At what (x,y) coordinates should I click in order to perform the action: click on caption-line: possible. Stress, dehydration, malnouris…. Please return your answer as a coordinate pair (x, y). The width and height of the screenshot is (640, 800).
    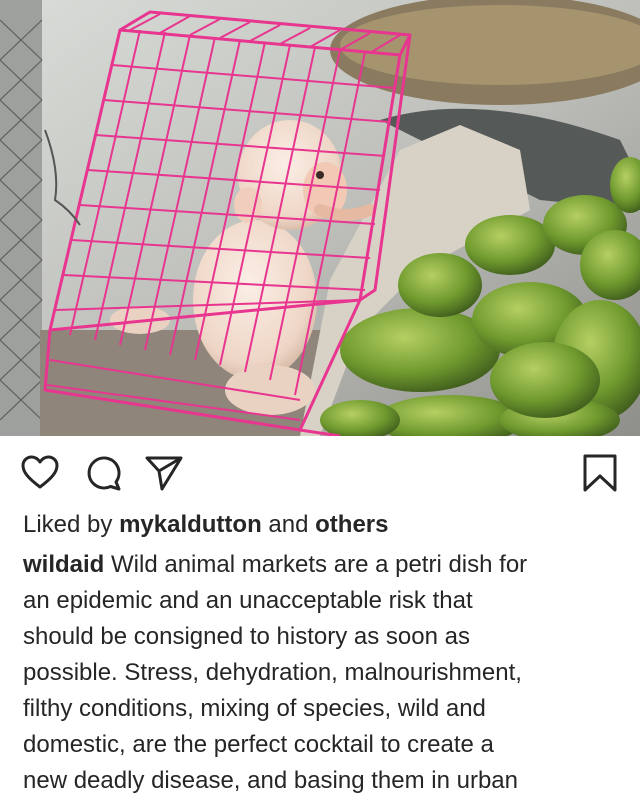
    Looking at the image, I should click on (272, 672).